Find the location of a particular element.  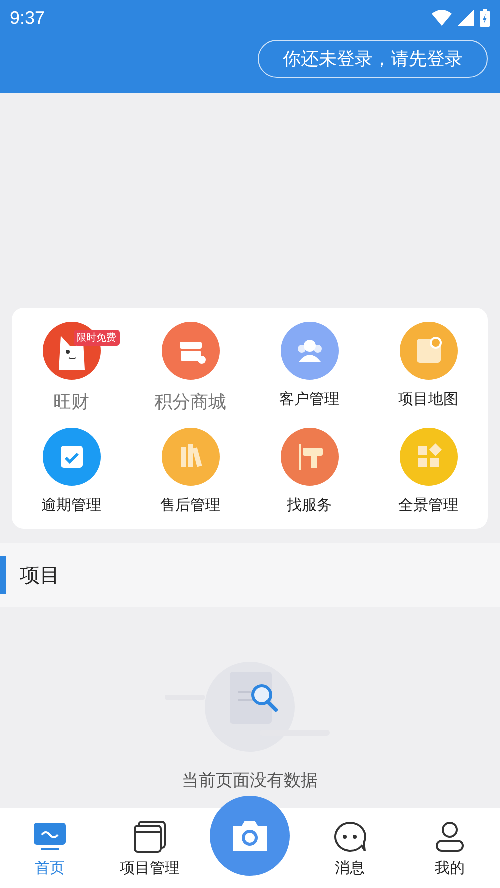

nav-tab: 消息 is located at coordinates (350, 848).